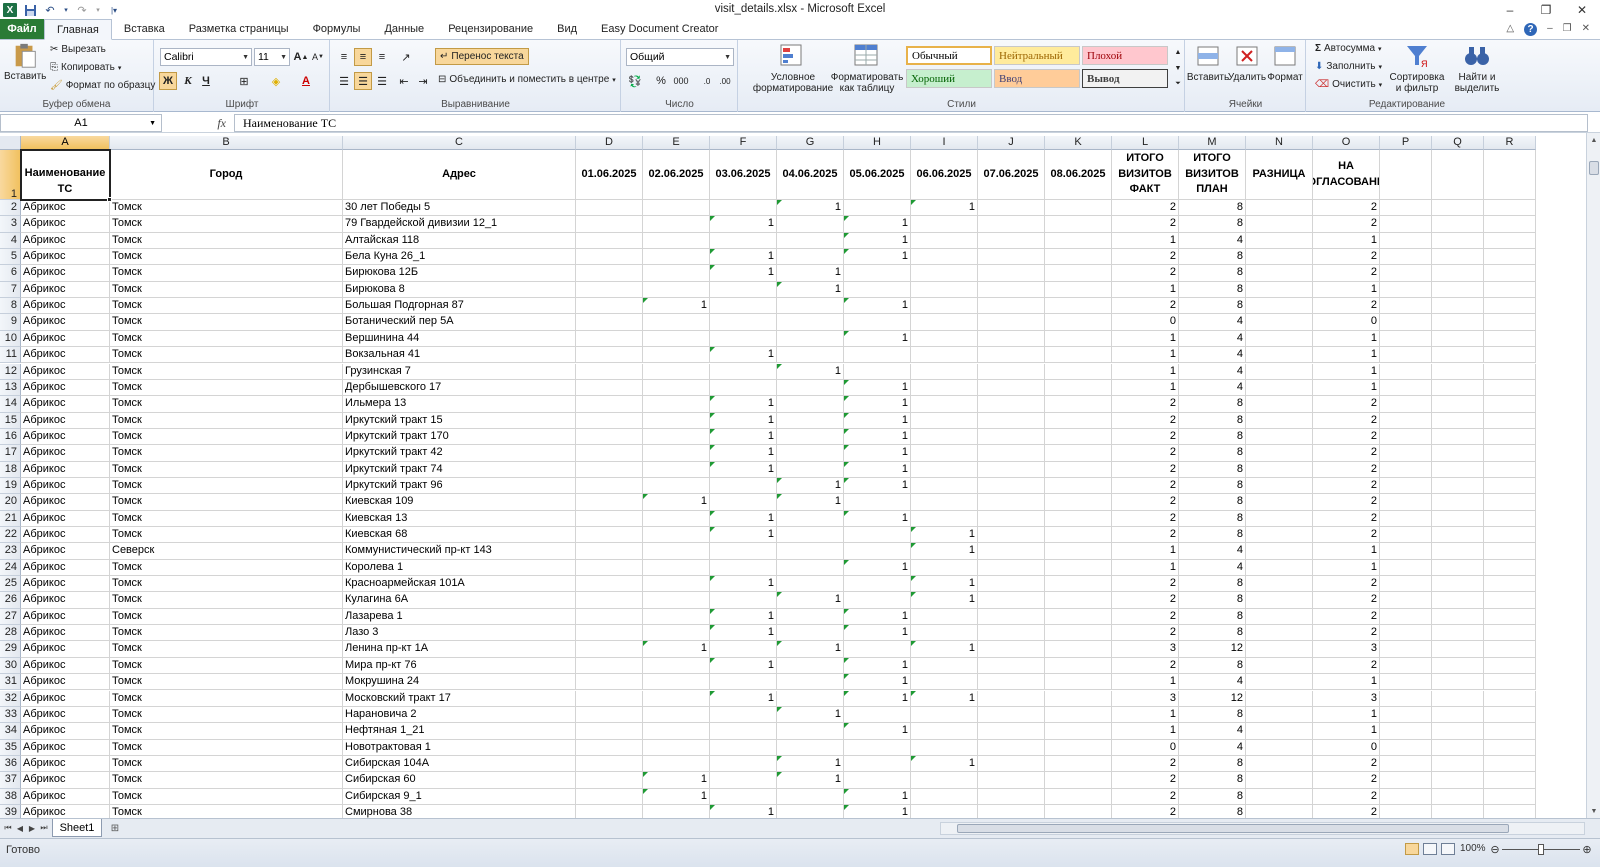 The width and height of the screenshot is (1600, 867). Describe the element at coordinates (1510, 437) in the screenshot. I see `cell-r16` at that location.